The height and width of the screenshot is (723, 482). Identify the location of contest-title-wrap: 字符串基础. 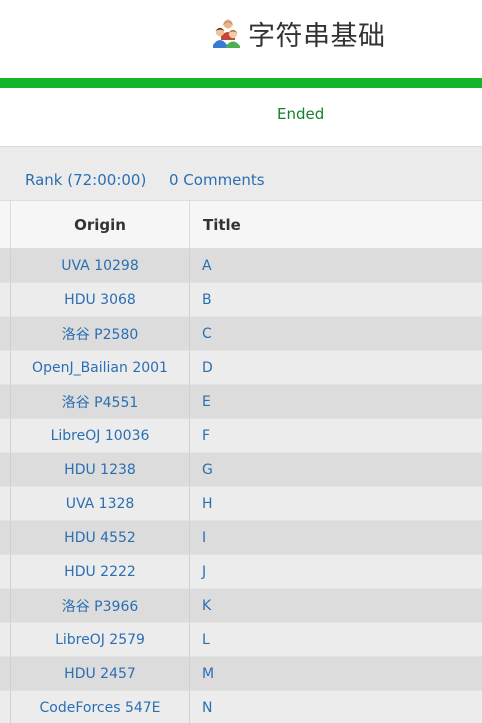
(299, 33).